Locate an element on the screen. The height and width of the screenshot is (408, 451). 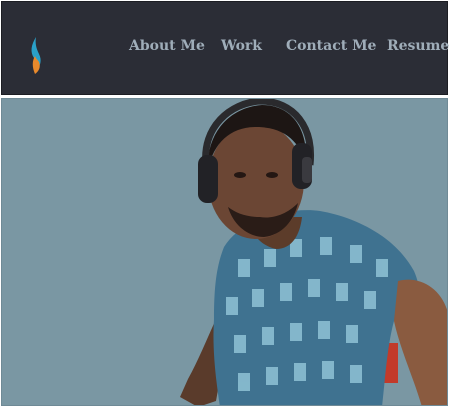
nav-link-resume: Resume is located at coordinates (418, 46).